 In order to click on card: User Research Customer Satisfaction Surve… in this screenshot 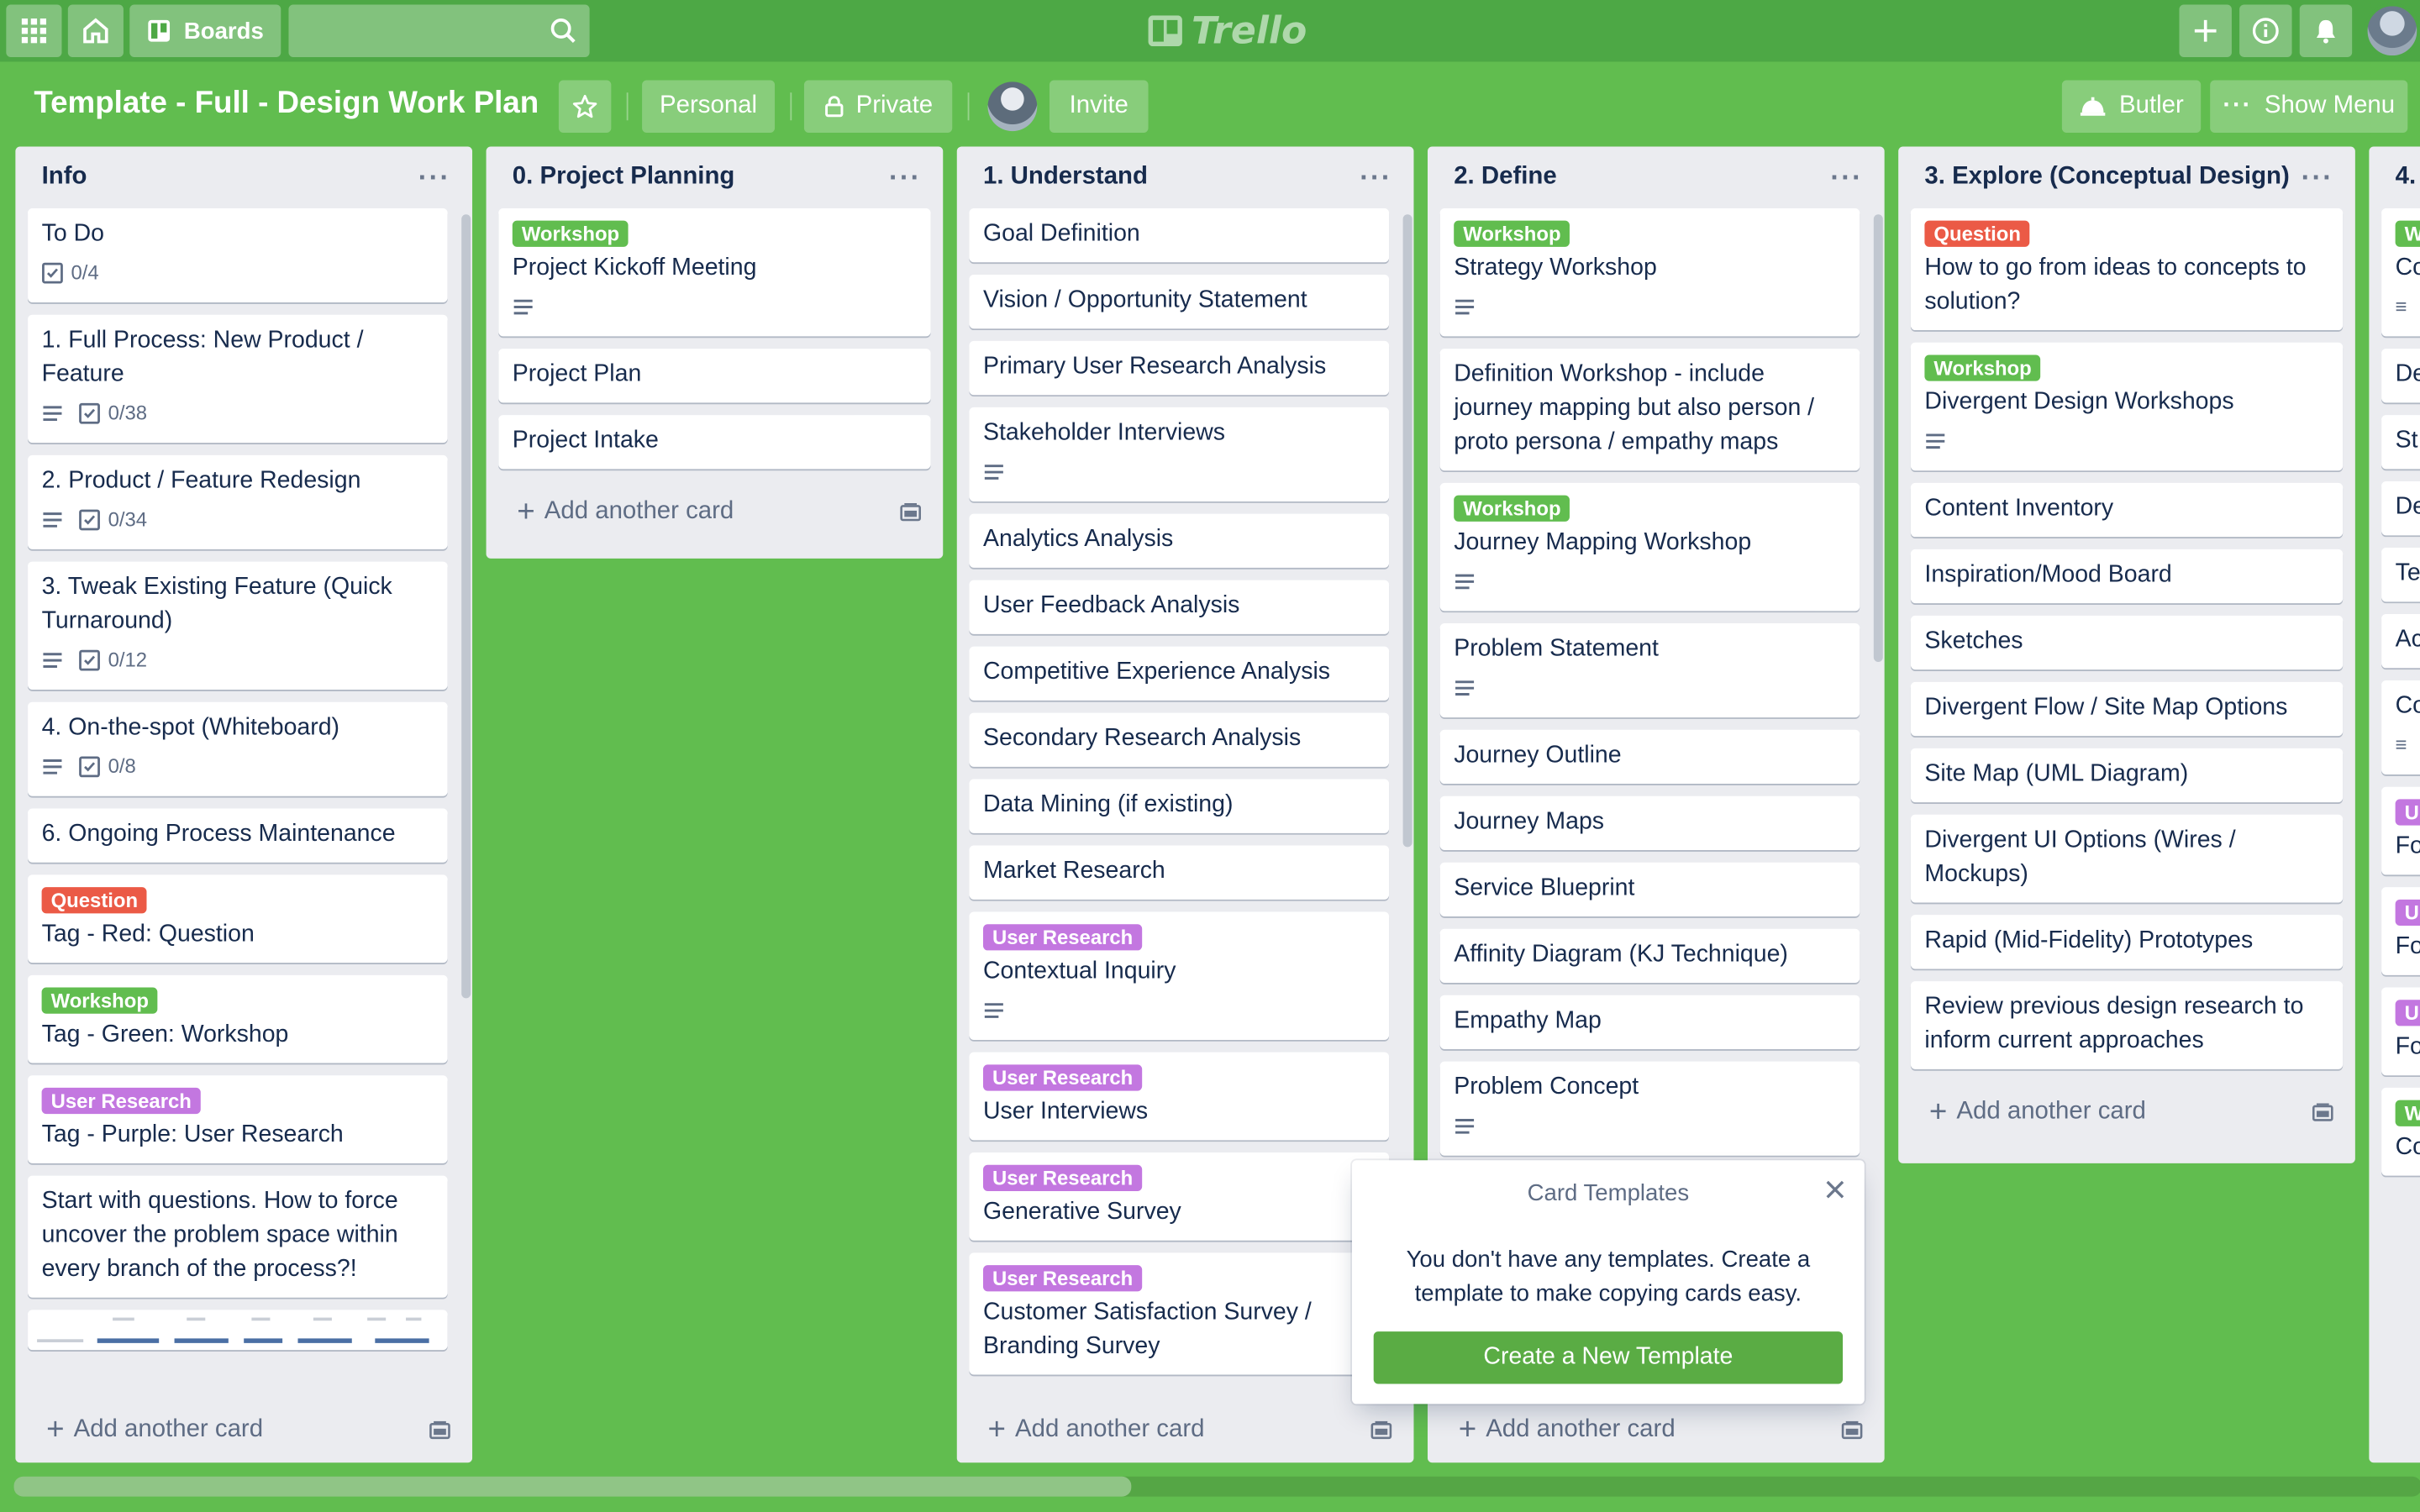, I will do `click(1179, 1313)`.